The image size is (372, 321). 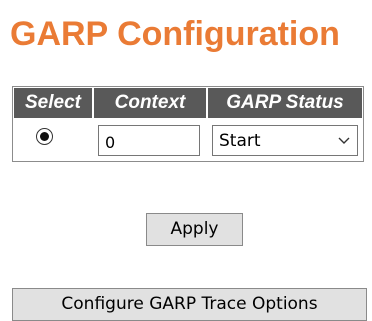 I want to click on context-cell, so click(x=150, y=140).